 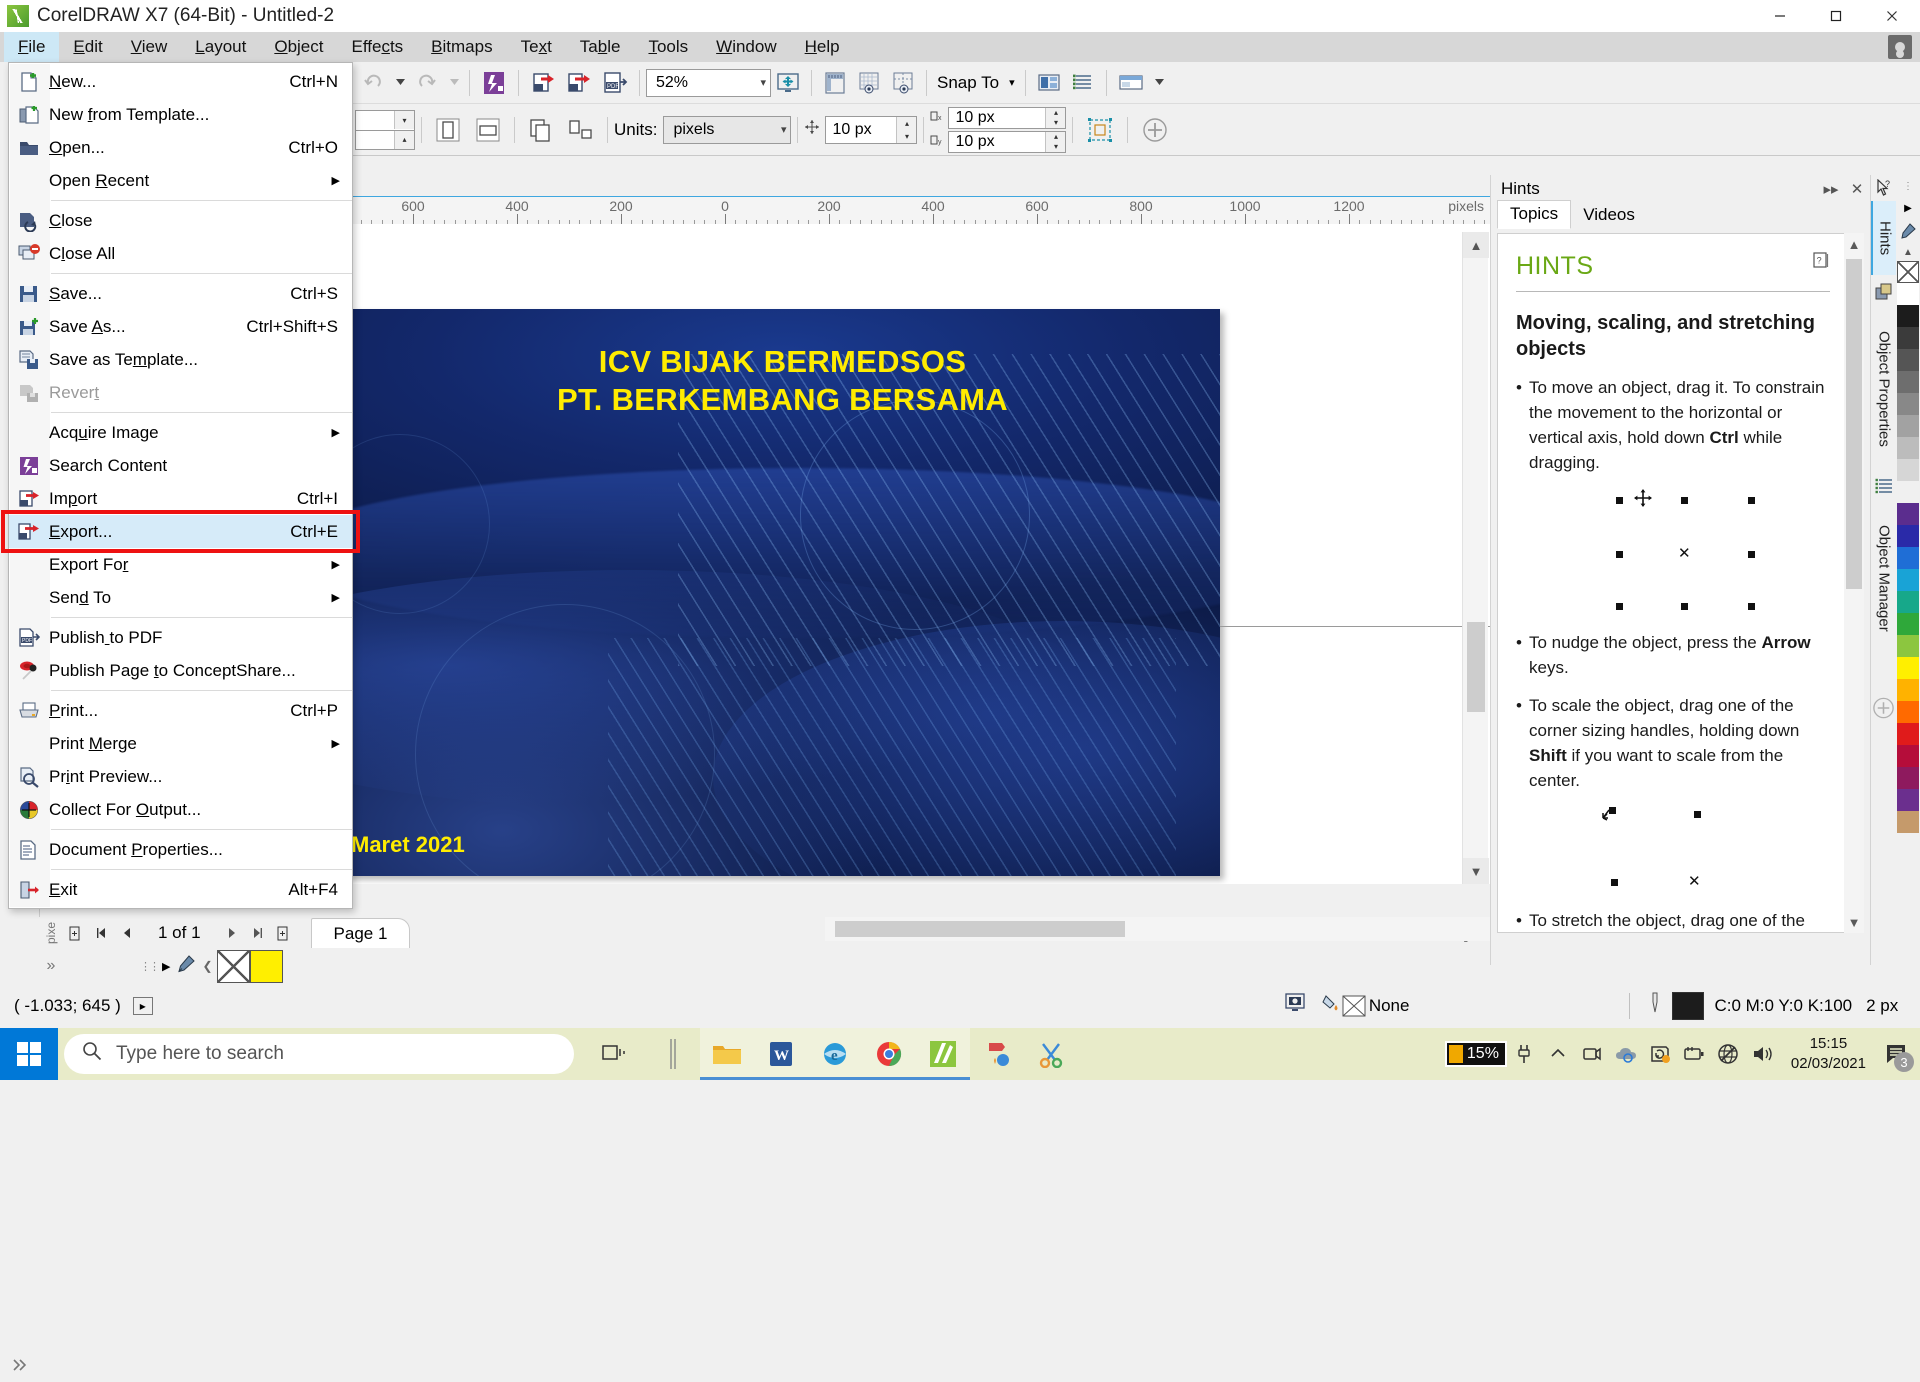 I want to click on statusbar-expand-button: ▸, so click(x=142, y=1005).